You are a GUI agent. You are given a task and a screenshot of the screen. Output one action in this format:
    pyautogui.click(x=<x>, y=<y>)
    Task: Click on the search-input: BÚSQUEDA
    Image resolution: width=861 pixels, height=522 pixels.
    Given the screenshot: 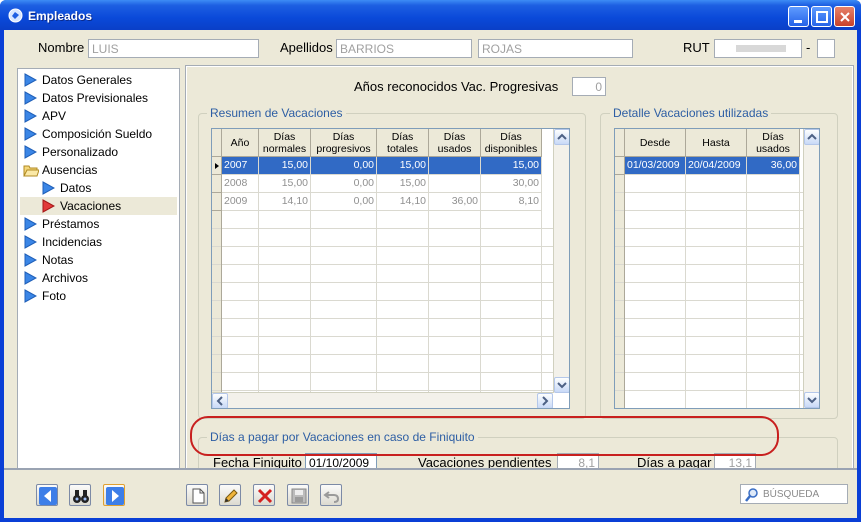 What is the action you would take?
    pyautogui.click(x=794, y=494)
    